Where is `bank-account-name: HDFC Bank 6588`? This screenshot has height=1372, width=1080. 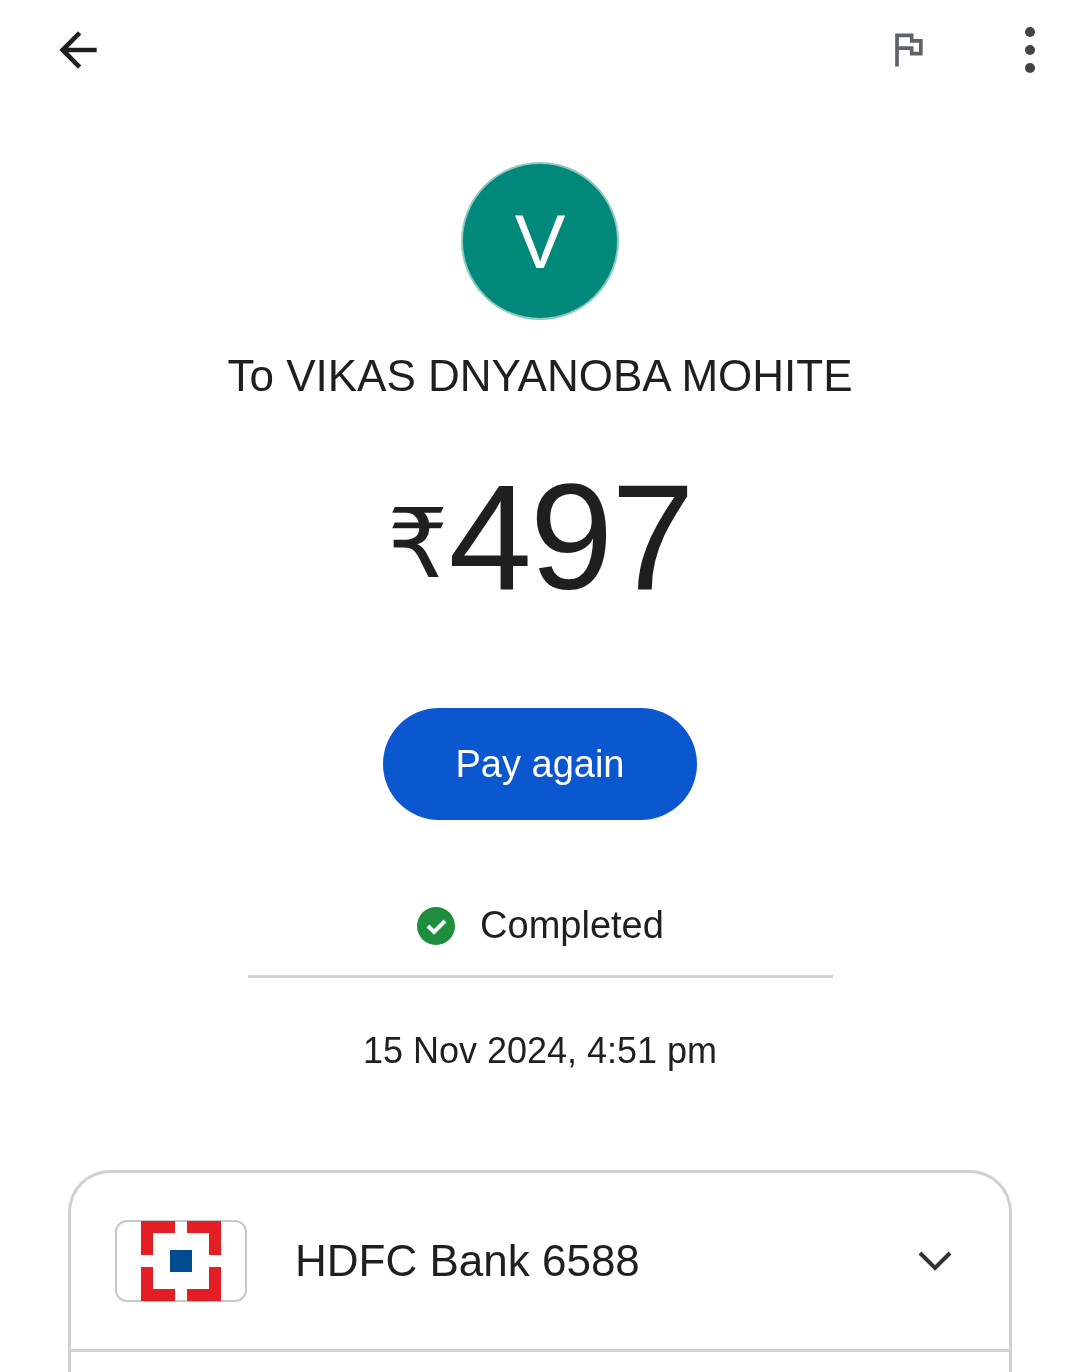
bank-account-name: HDFC Bank 6588 is located at coordinates (468, 1261).